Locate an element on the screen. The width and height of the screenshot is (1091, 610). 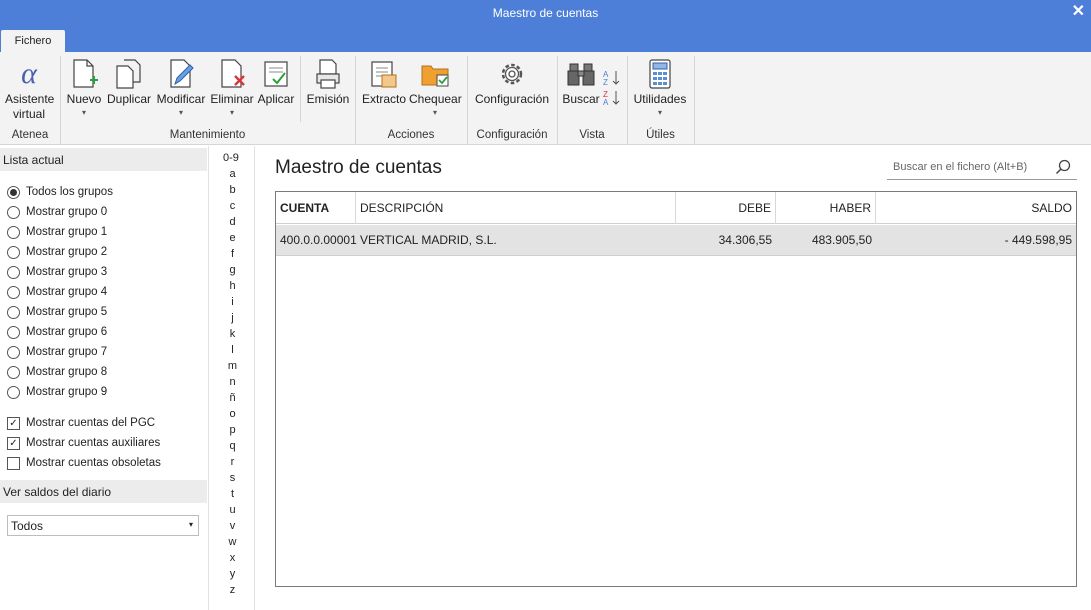
radio-option: Mostrar grupo 4 is located at coordinates (57, 292).